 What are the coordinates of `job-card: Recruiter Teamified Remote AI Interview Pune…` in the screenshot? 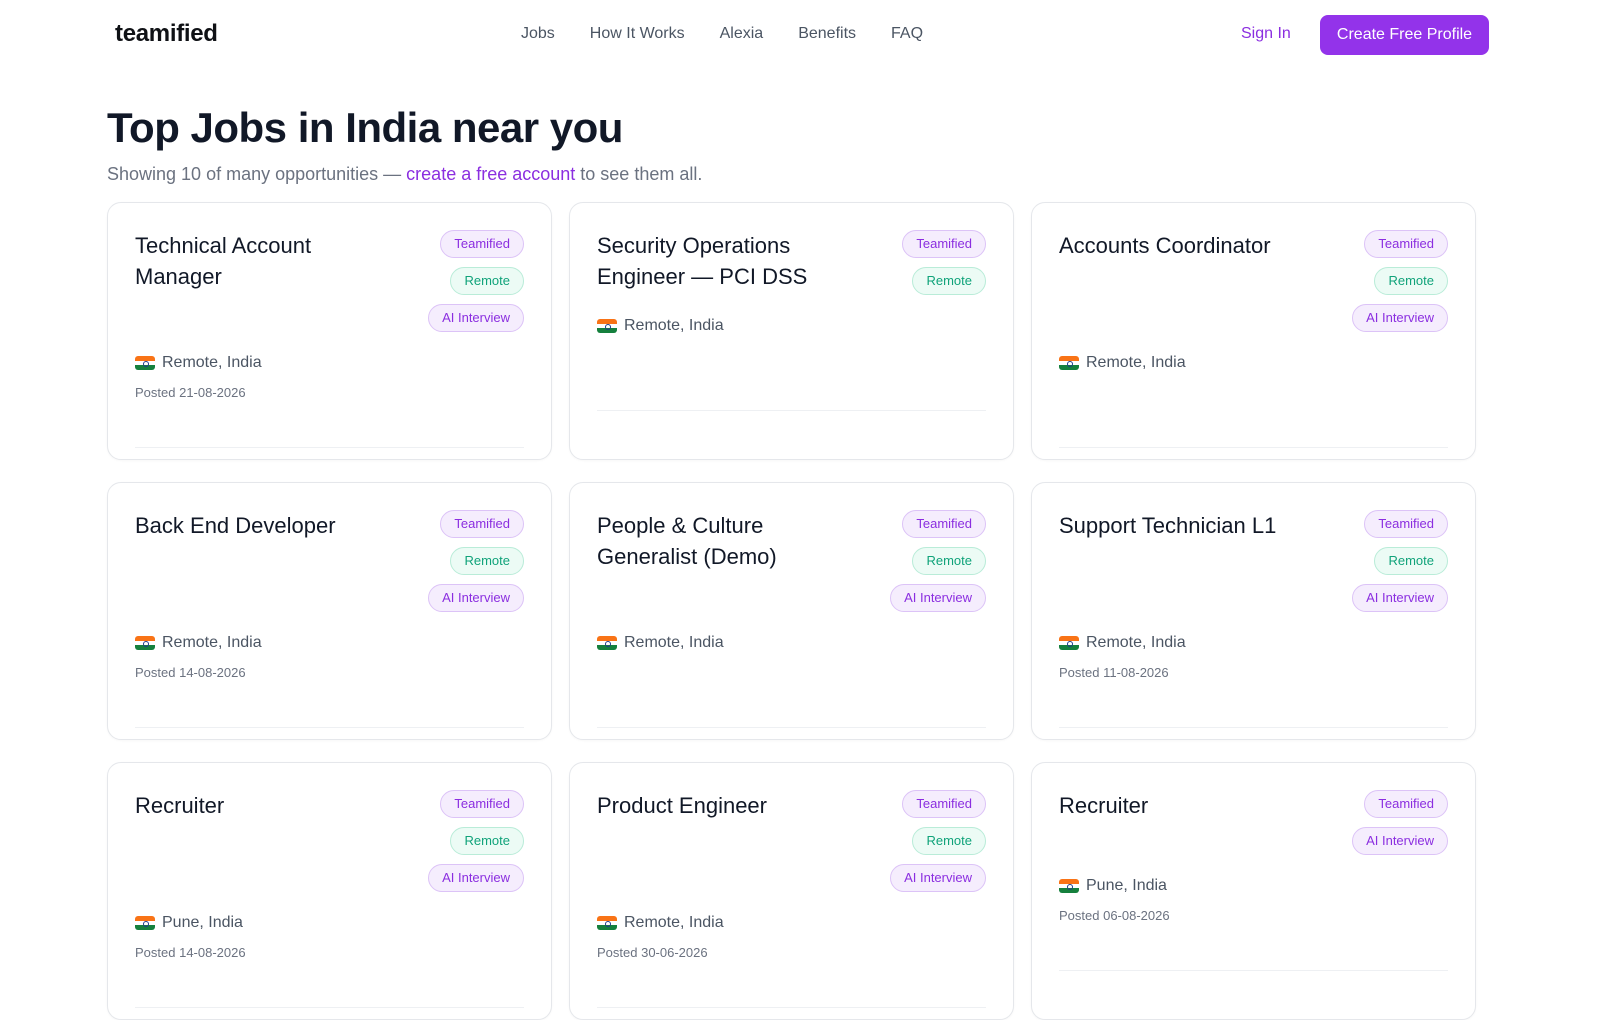 It's located at (329, 891).